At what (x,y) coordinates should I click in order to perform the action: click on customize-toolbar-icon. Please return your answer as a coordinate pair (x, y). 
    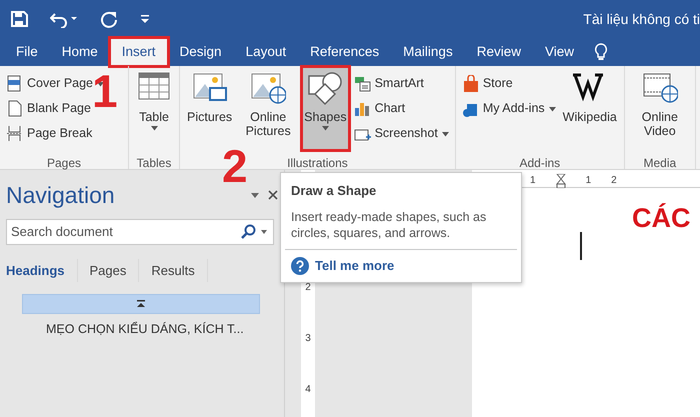
    Looking at the image, I should click on (145, 19).